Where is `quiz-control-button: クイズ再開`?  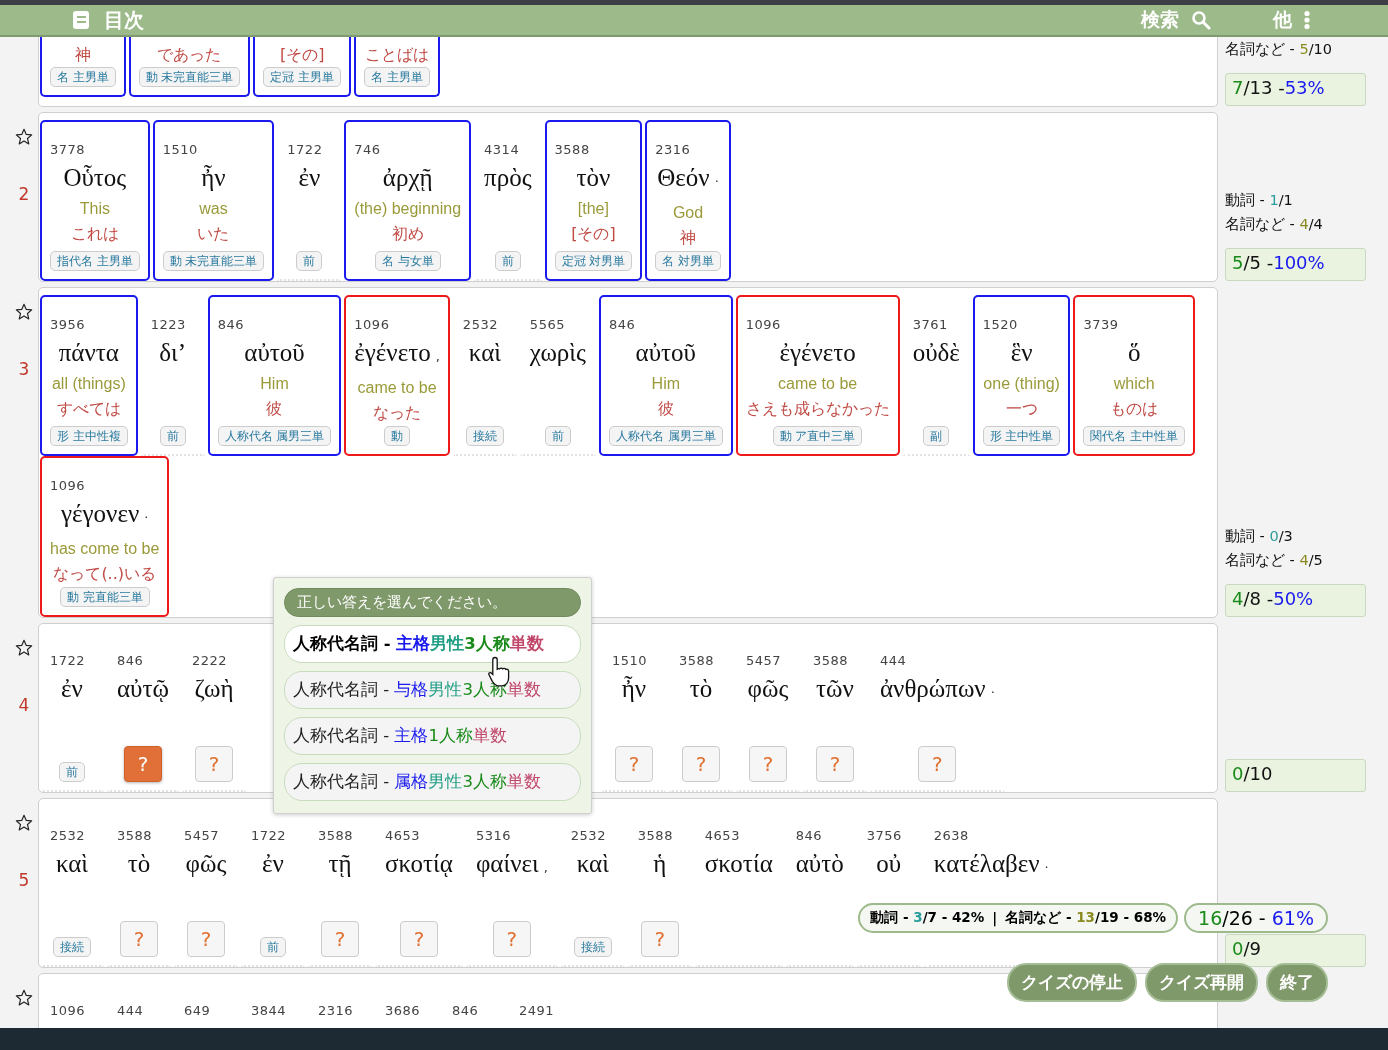
quiz-control-button: クイズ再開 is located at coordinates (1201, 982).